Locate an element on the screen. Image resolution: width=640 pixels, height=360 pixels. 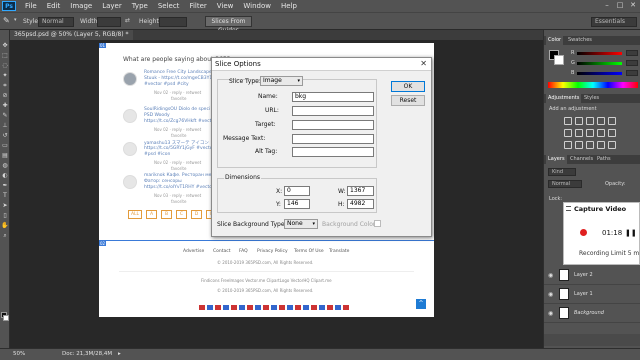
target-field is located at coordinates (333, 125).